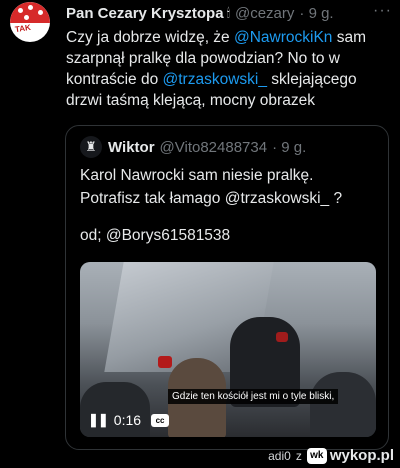 This screenshot has height=468, width=400. I want to click on avatar-text: TAK, so click(23, 28).